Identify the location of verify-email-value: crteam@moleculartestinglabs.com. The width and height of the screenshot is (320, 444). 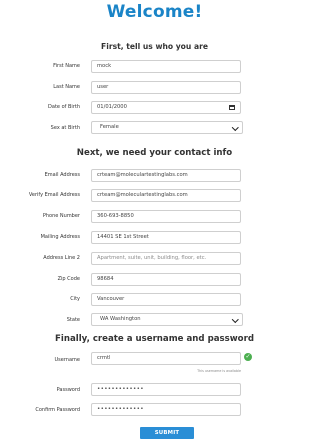
(142, 195).